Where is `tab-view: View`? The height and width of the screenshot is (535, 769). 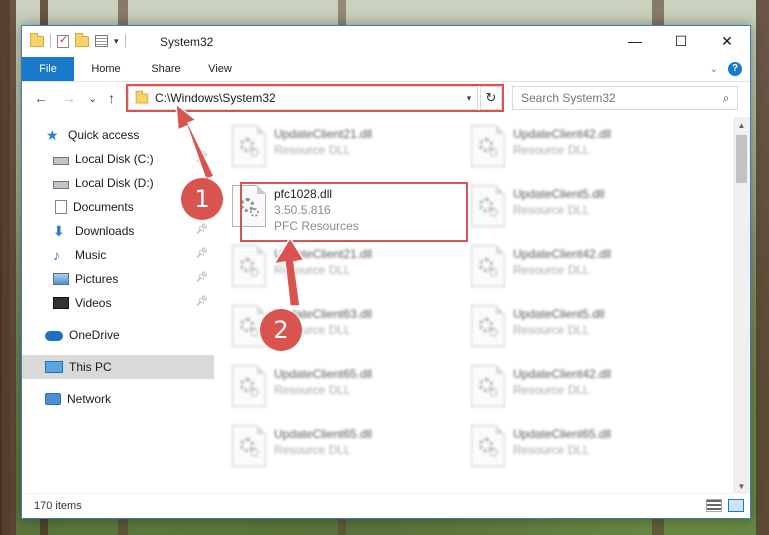
tab-view: View is located at coordinates (220, 69).